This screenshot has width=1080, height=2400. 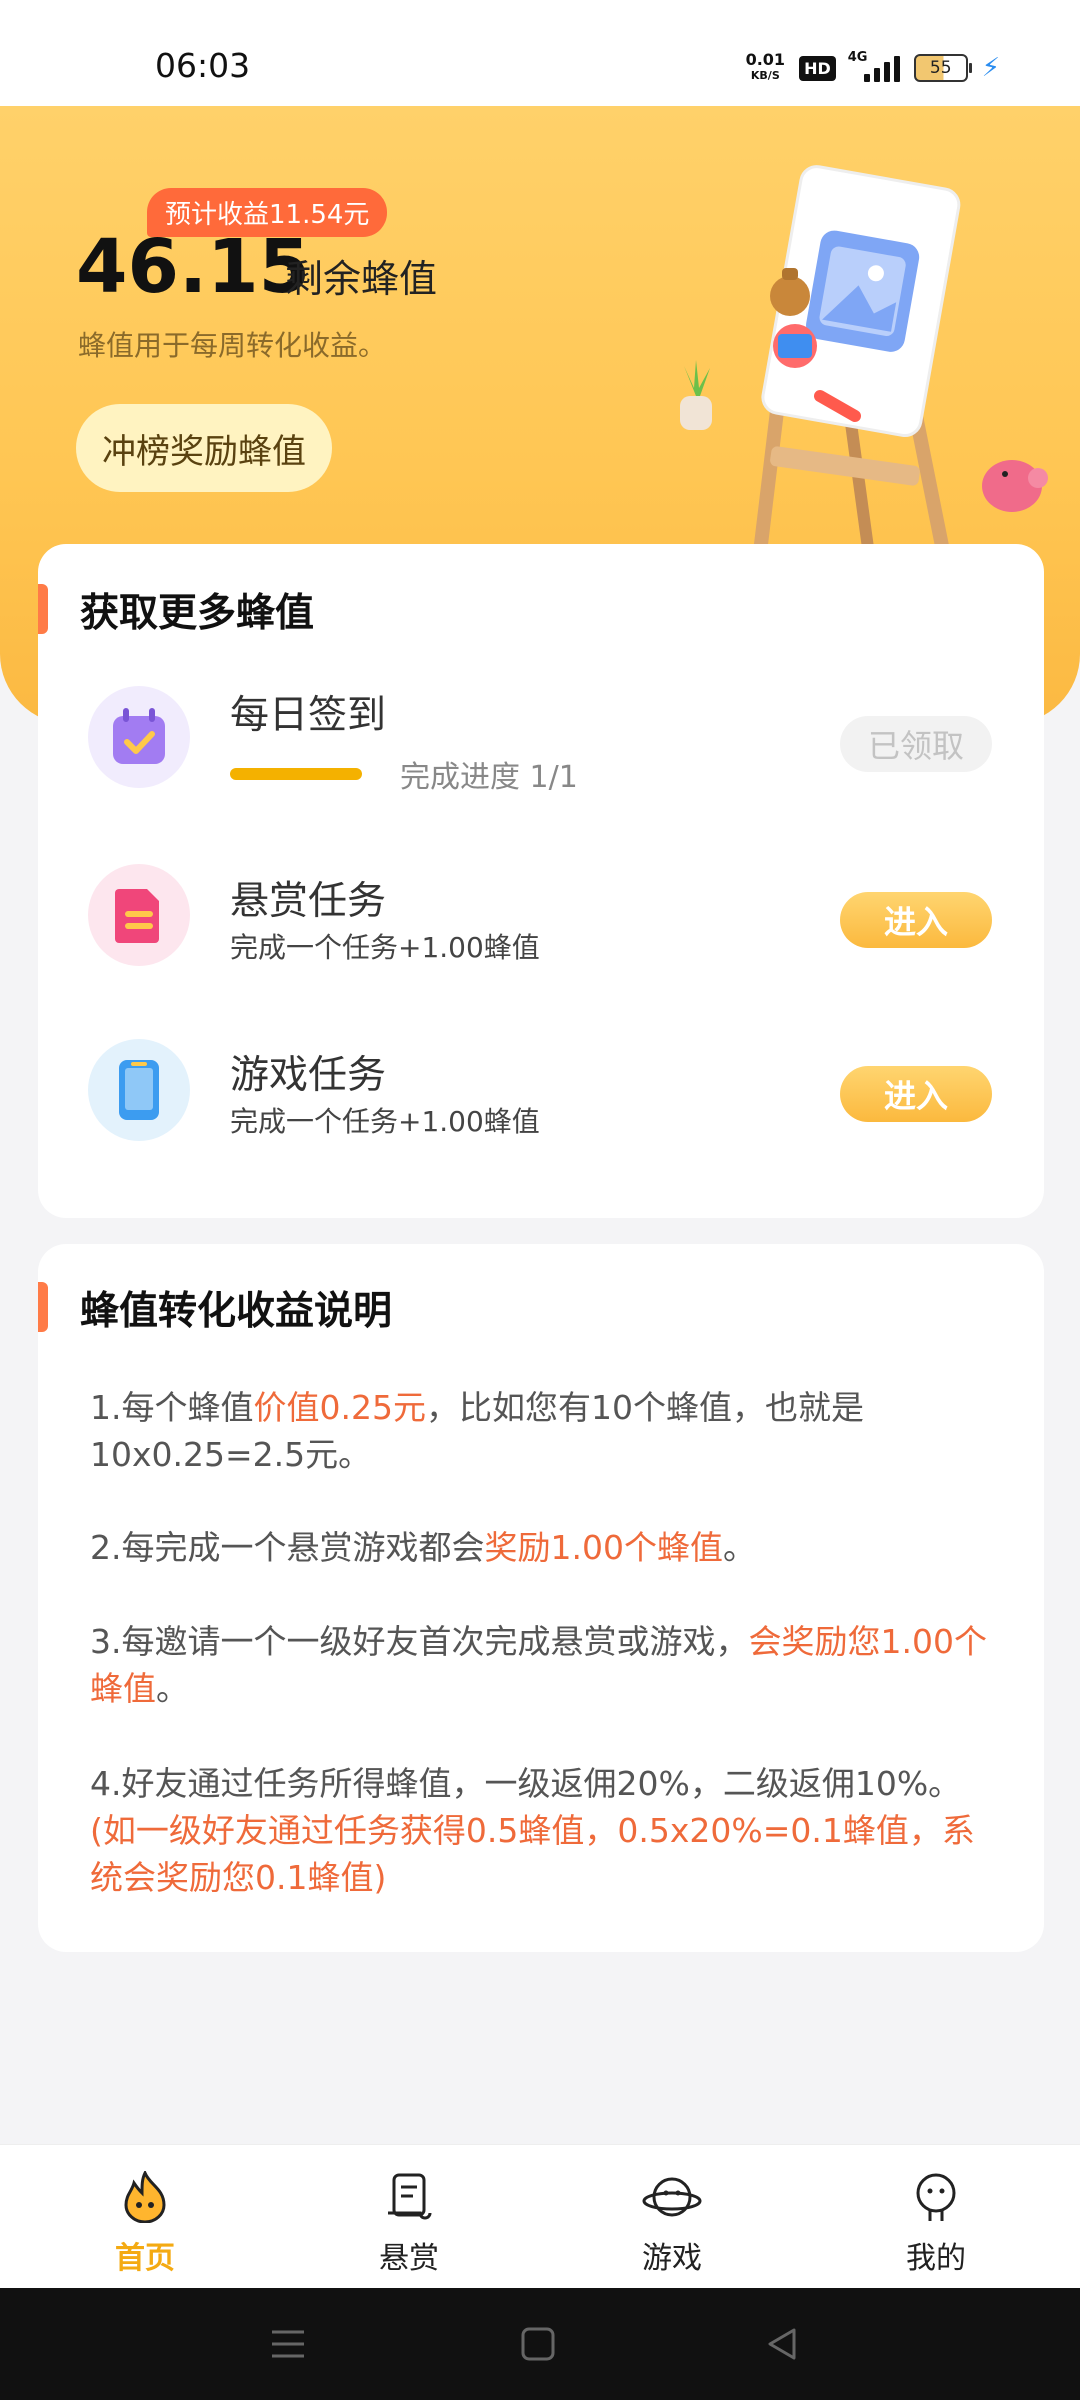 What do you see at coordinates (145, 2258) in the screenshot?
I see `tab-label: 首页` at bounding box center [145, 2258].